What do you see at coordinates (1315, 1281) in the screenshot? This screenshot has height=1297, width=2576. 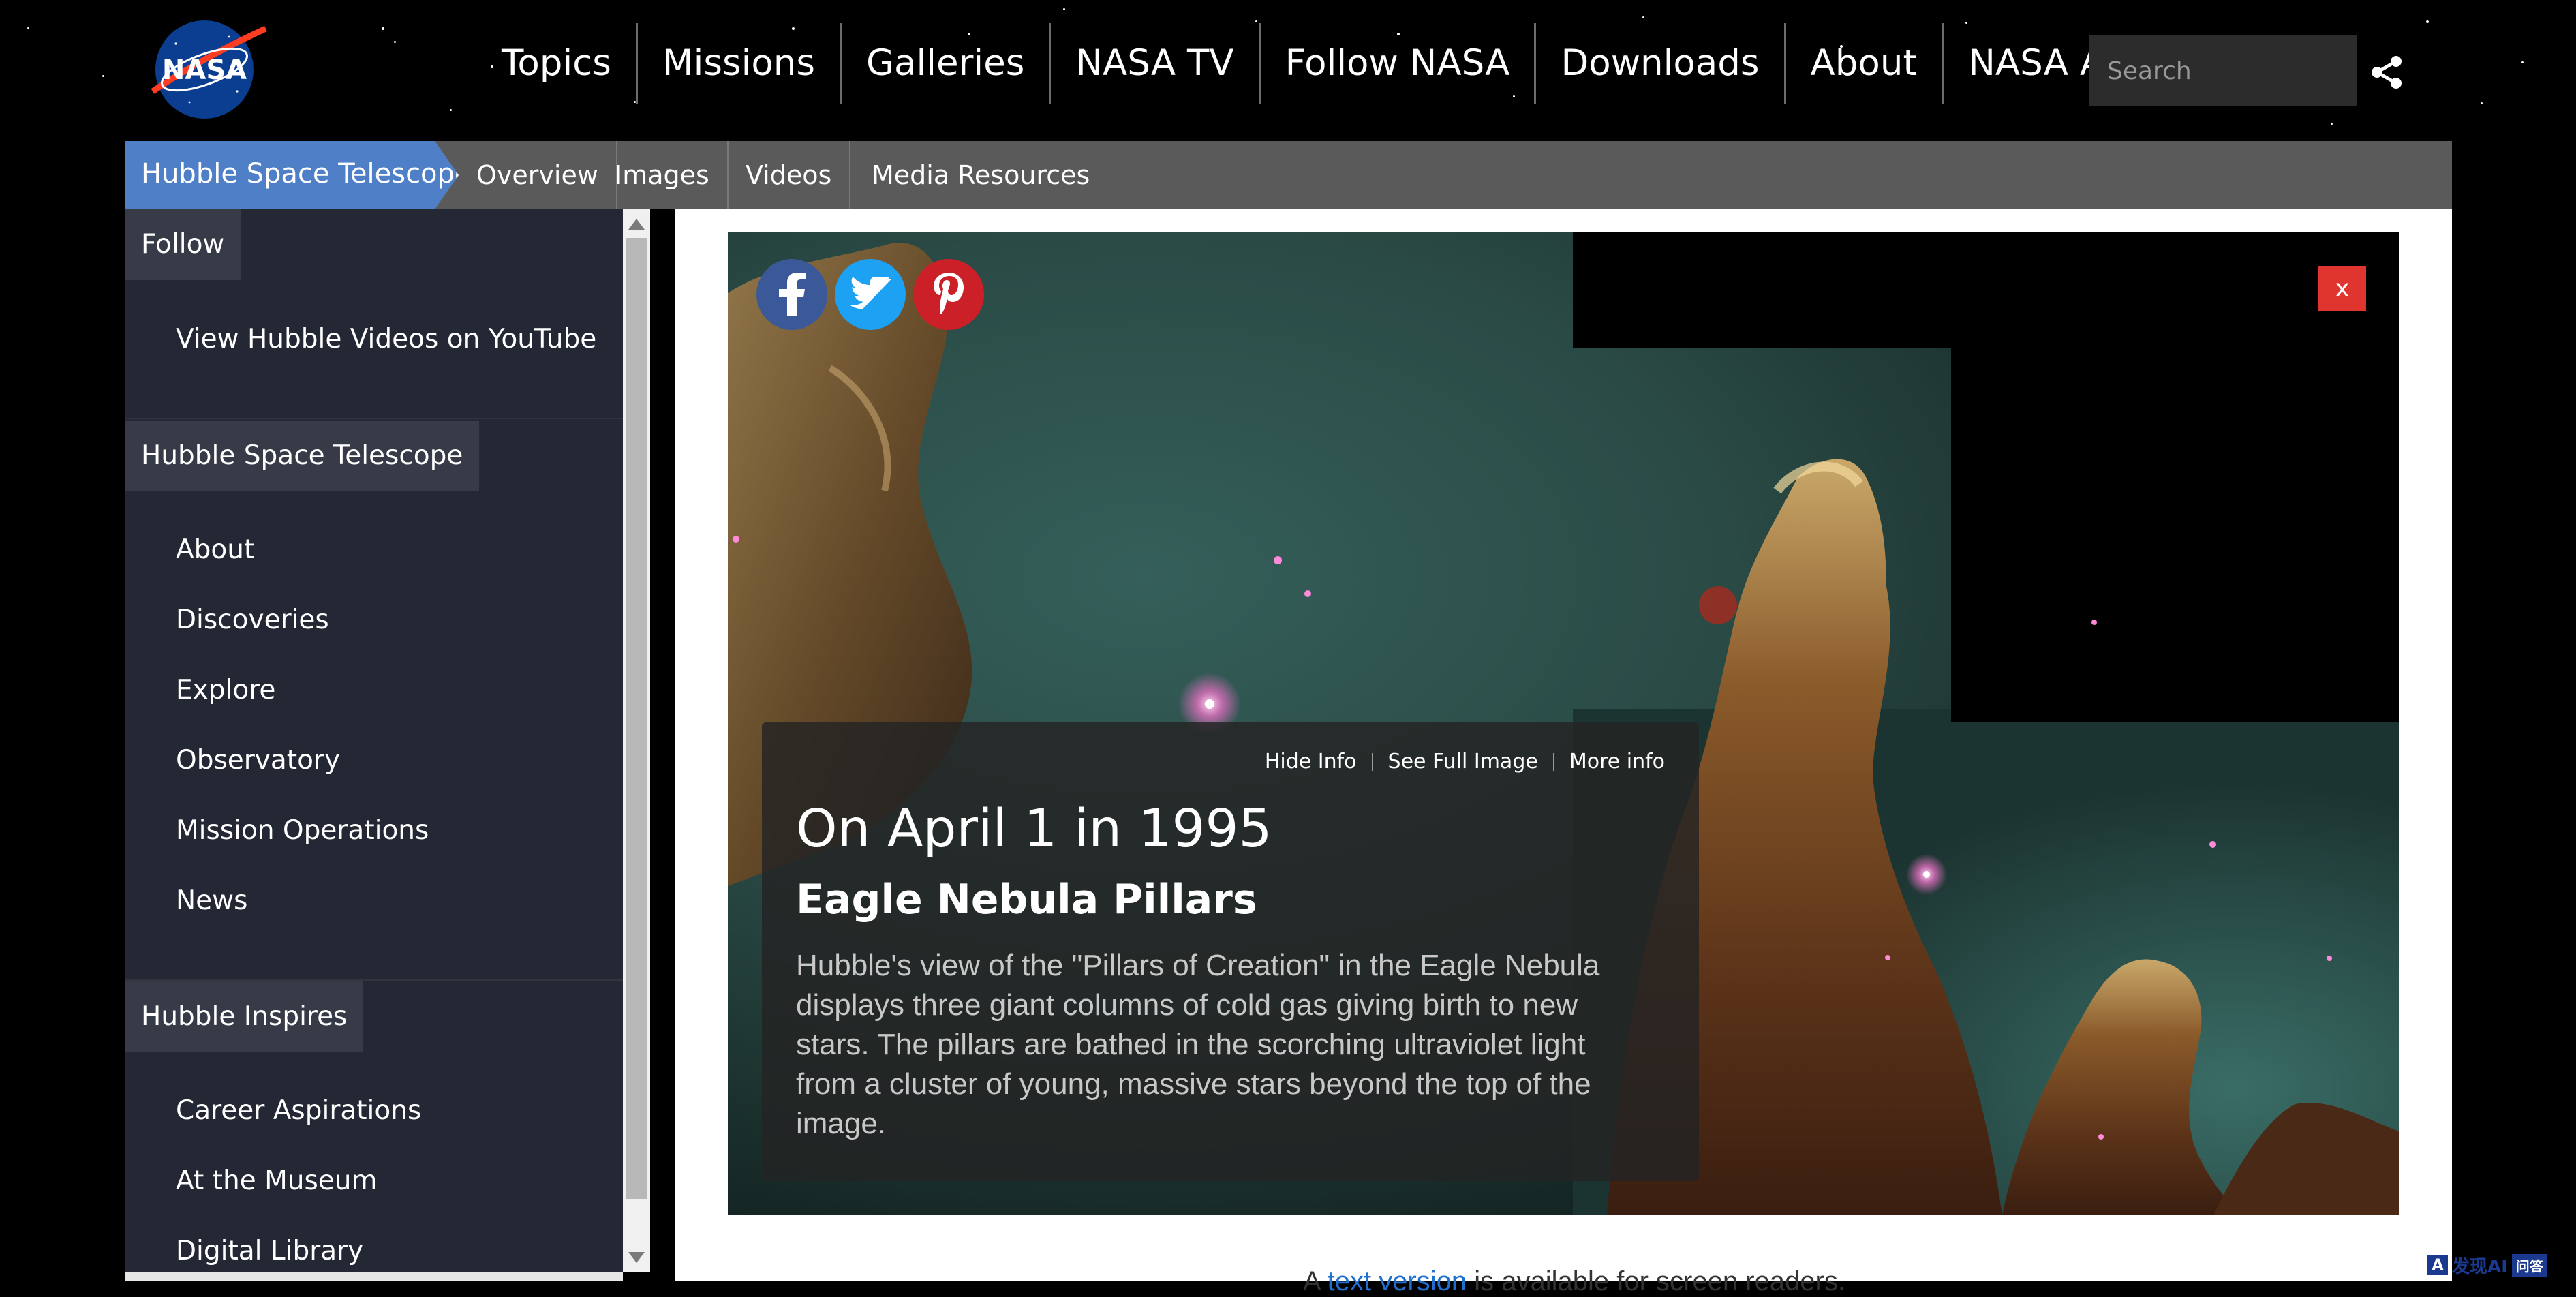 I see `note-text-before: A` at bounding box center [1315, 1281].